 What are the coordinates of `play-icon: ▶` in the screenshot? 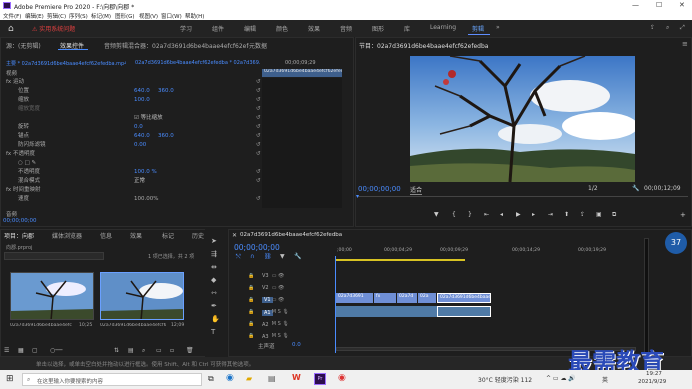 It's located at (518, 214).